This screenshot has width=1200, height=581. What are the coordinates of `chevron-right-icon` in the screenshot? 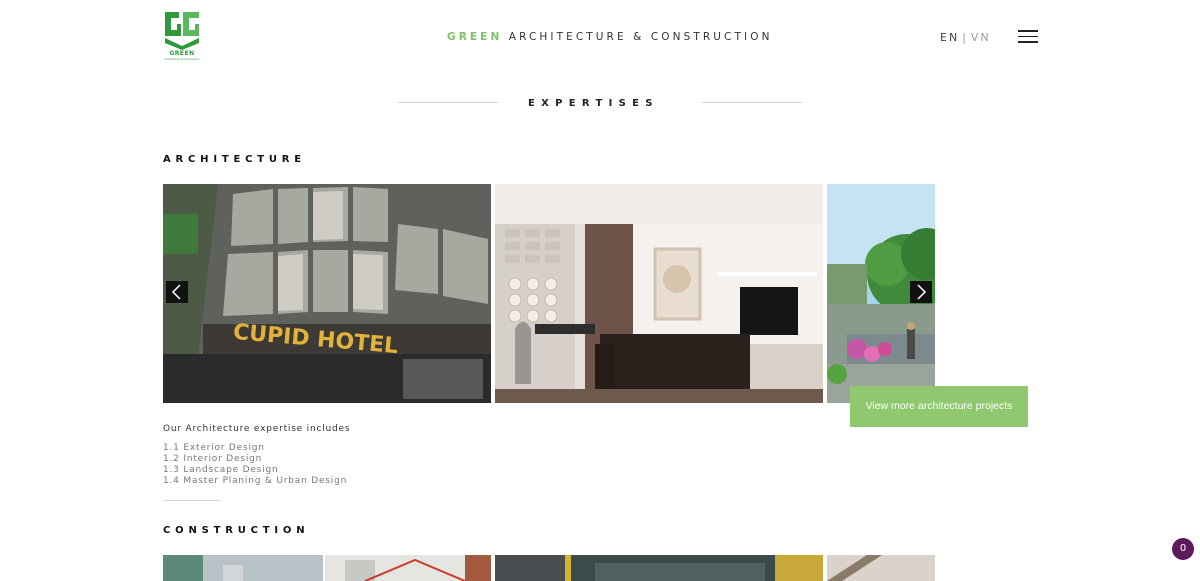 It's located at (921, 292).